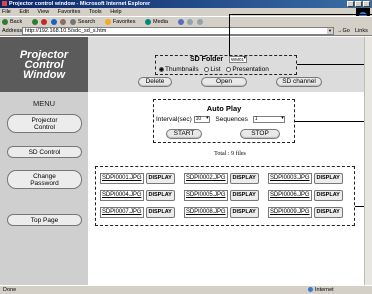 The height and width of the screenshot is (294, 372). I want to click on print-icon, so click(199, 21).